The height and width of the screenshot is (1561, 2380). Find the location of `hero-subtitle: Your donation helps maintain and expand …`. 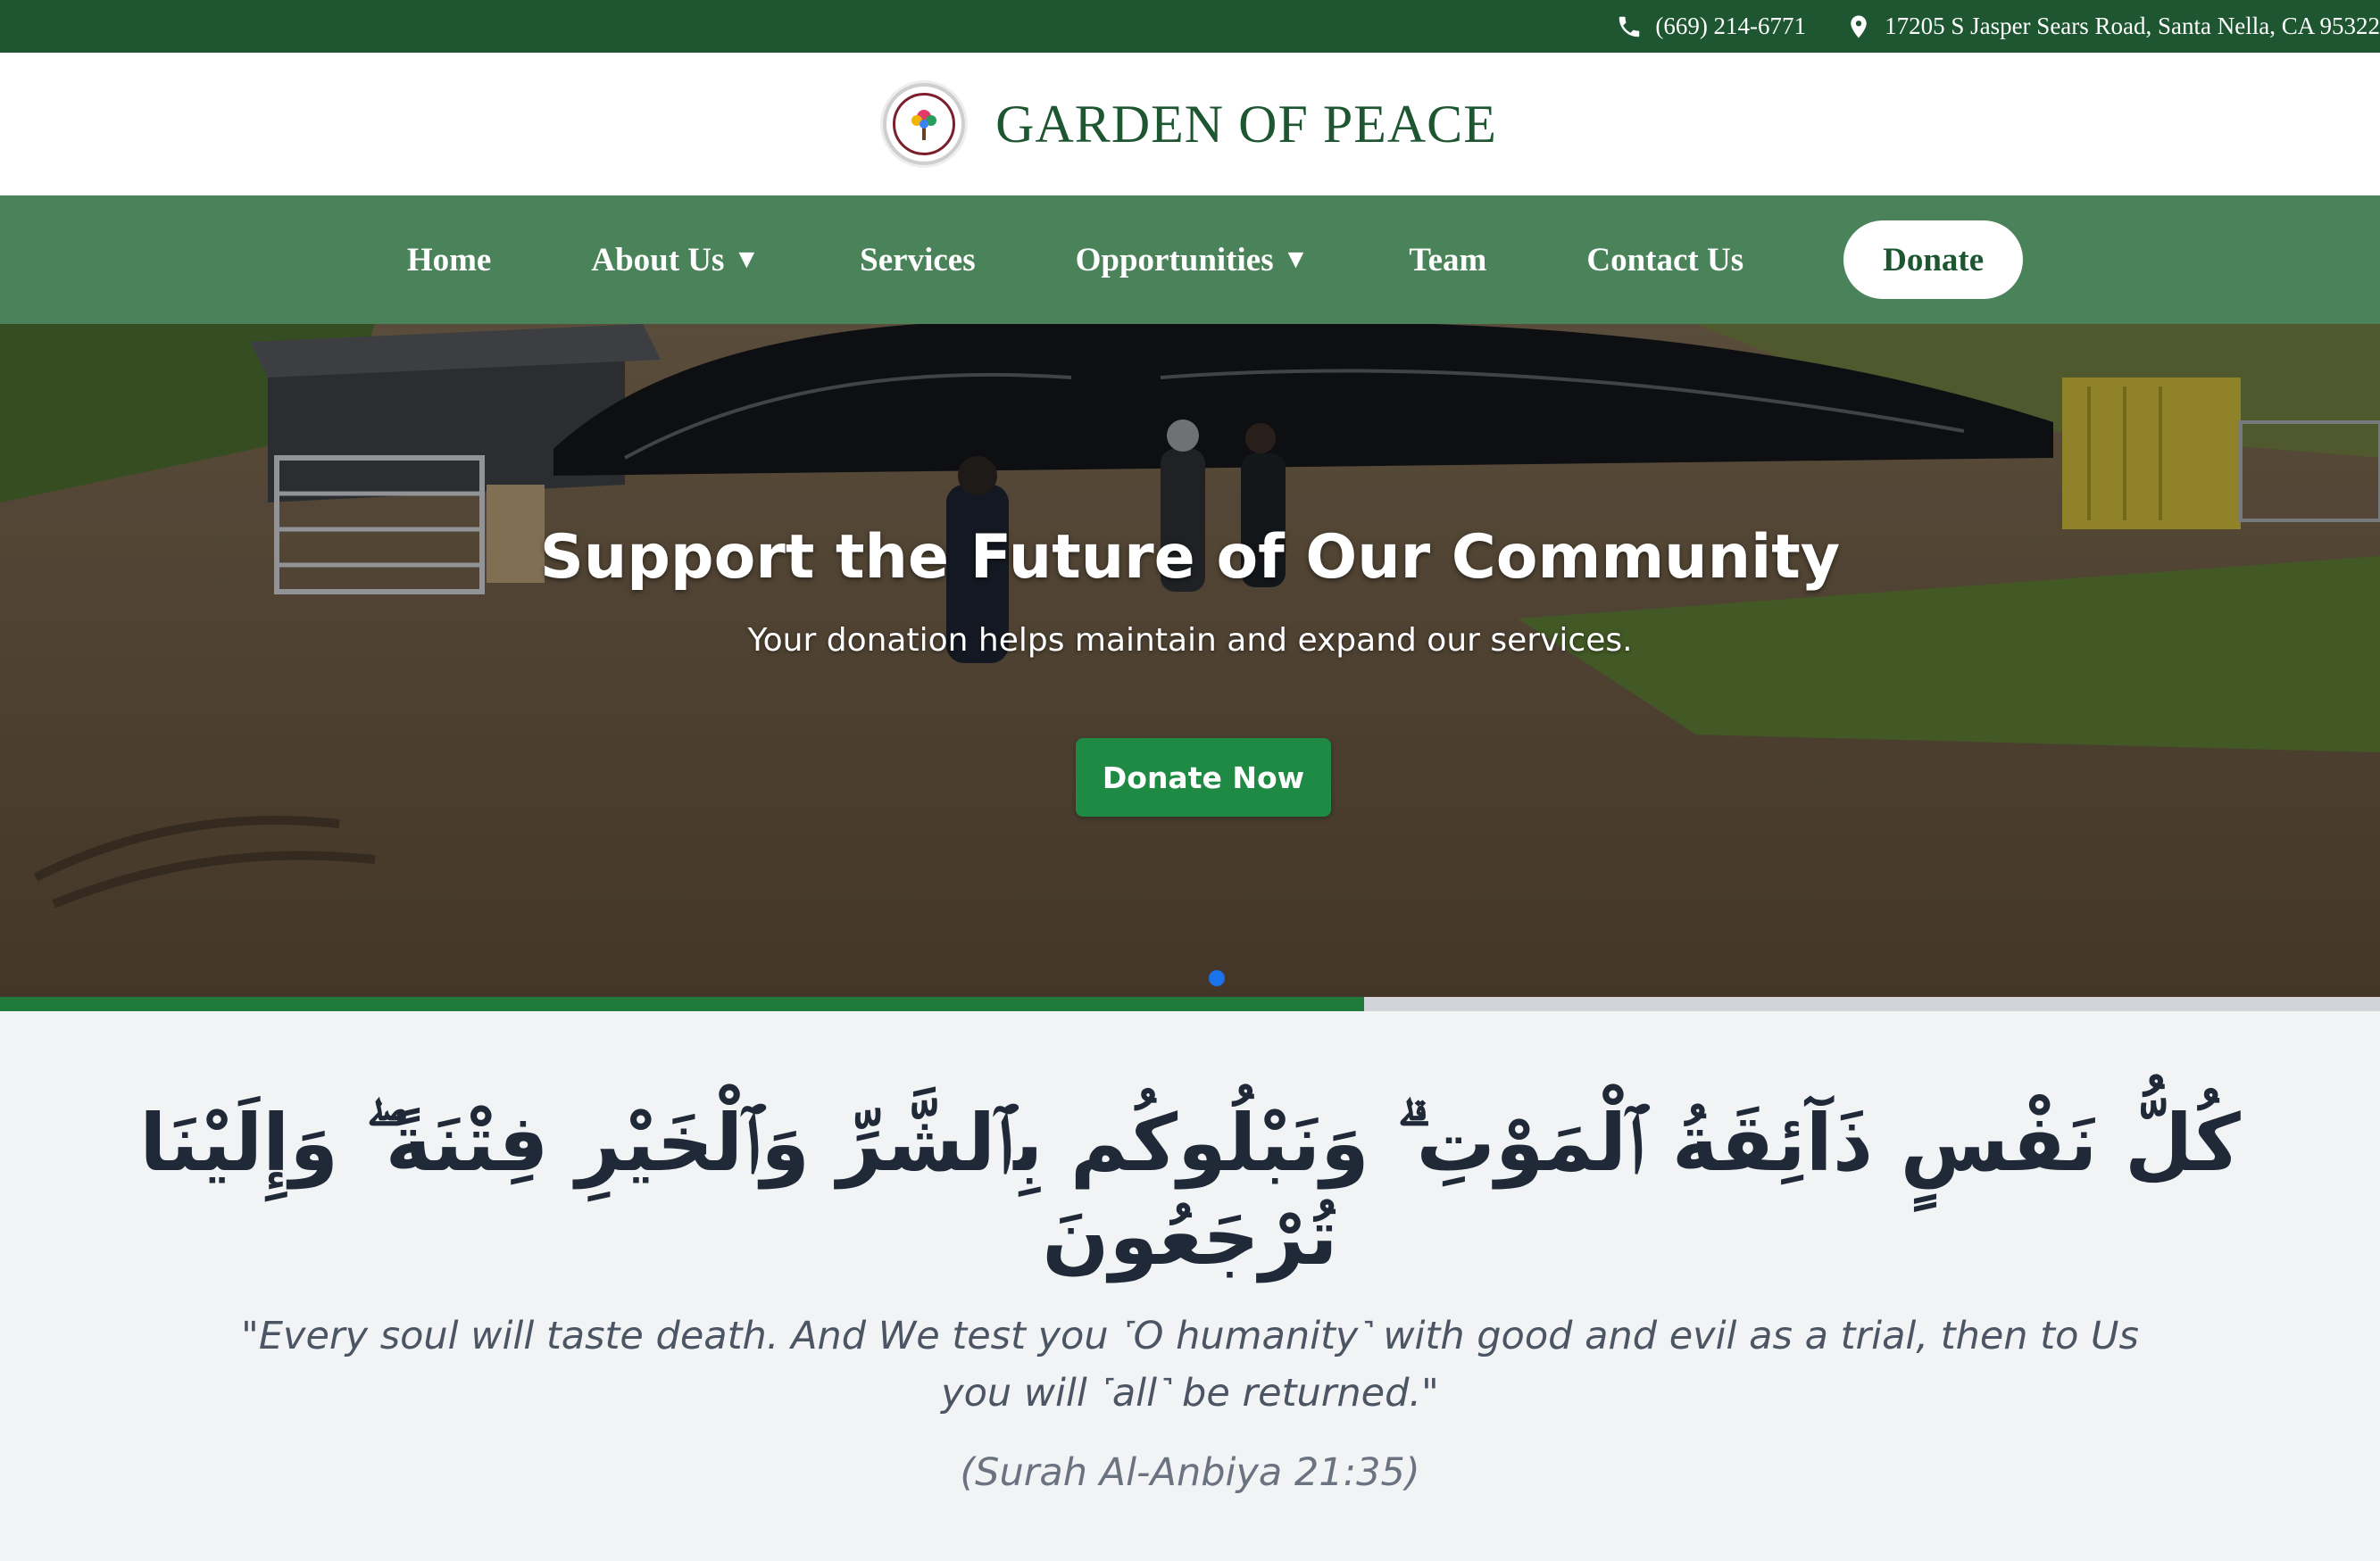

hero-subtitle: Your donation helps maintain and expand … is located at coordinates (1190, 640).